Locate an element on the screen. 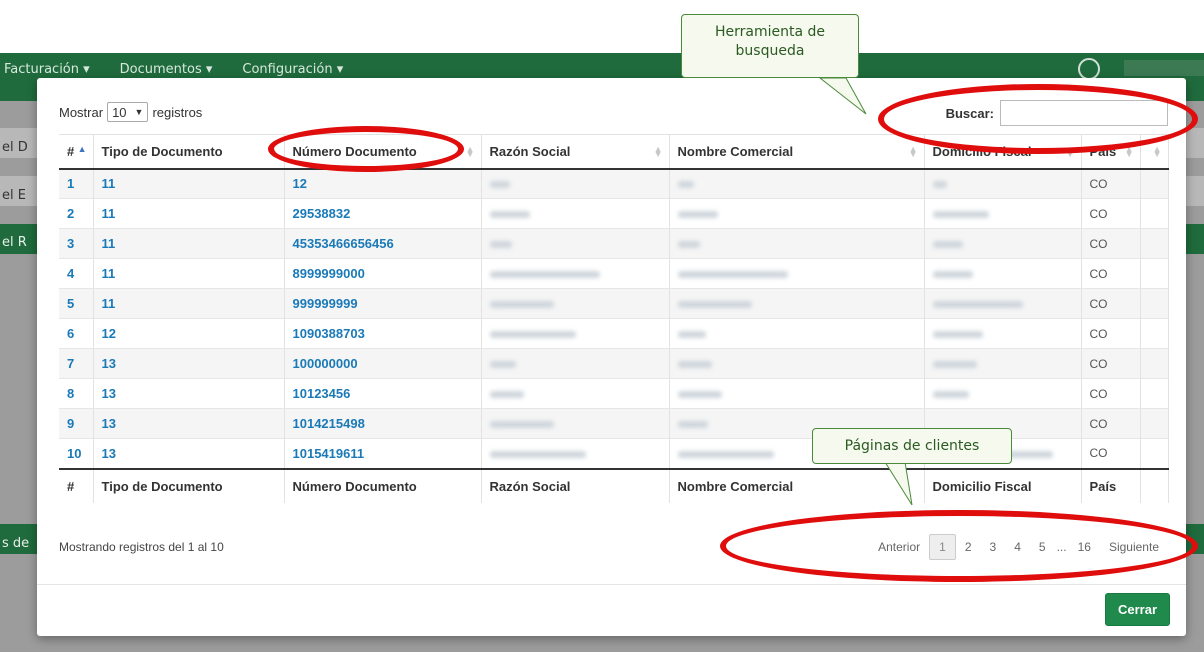 The height and width of the screenshot is (652, 1204). row-tipo: 12 is located at coordinates (189, 333).